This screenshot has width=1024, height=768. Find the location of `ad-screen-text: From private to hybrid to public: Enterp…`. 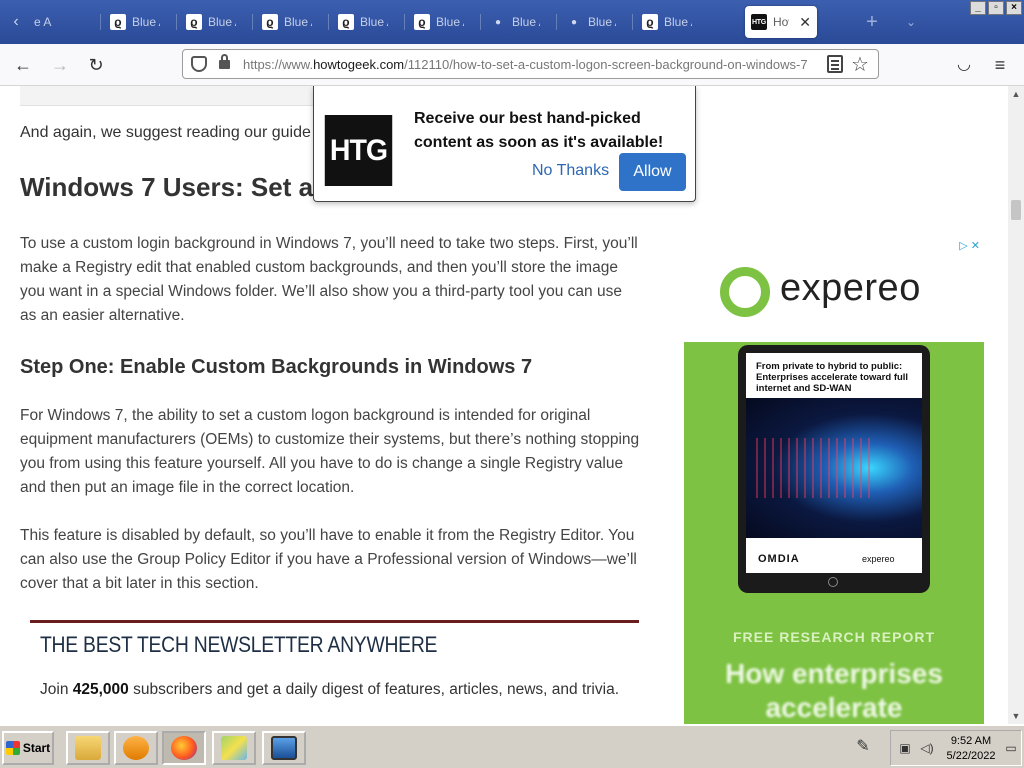

ad-screen-text: From private to hybrid to public: Enterp… is located at coordinates (832, 377).